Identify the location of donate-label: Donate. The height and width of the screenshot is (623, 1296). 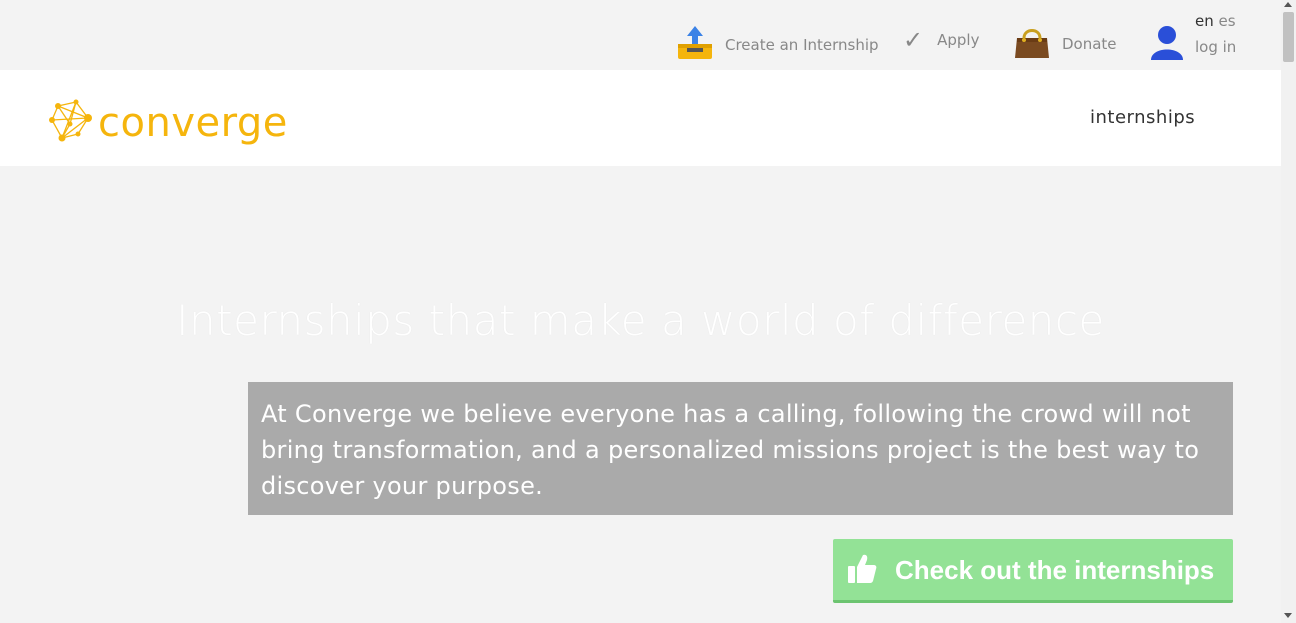
(1089, 44).